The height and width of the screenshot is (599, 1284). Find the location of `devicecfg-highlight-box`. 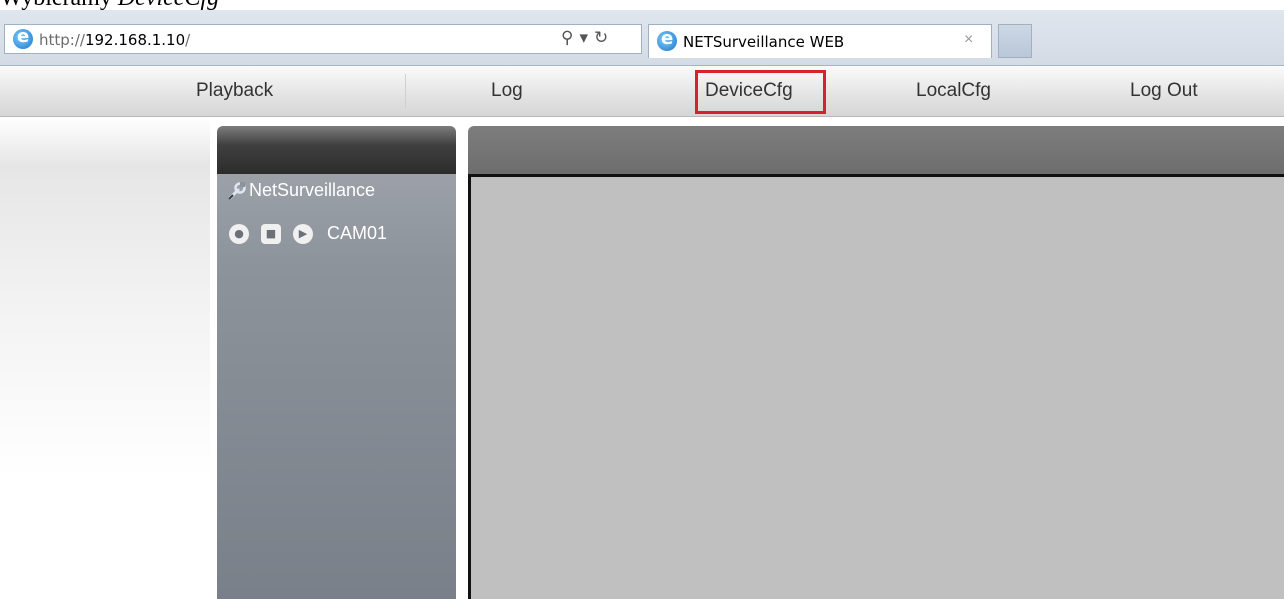

devicecfg-highlight-box is located at coordinates (760, 92).